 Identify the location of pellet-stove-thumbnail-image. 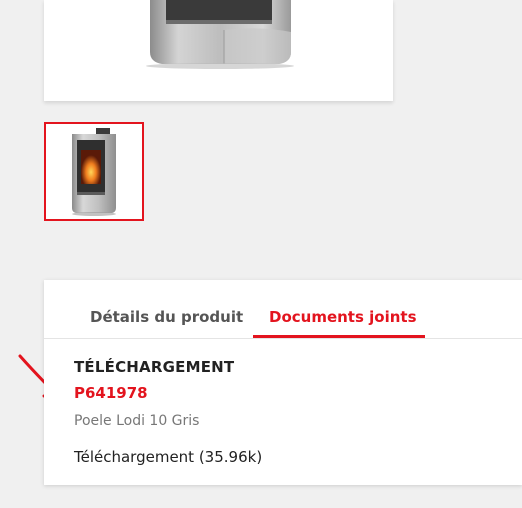
(94, 172).